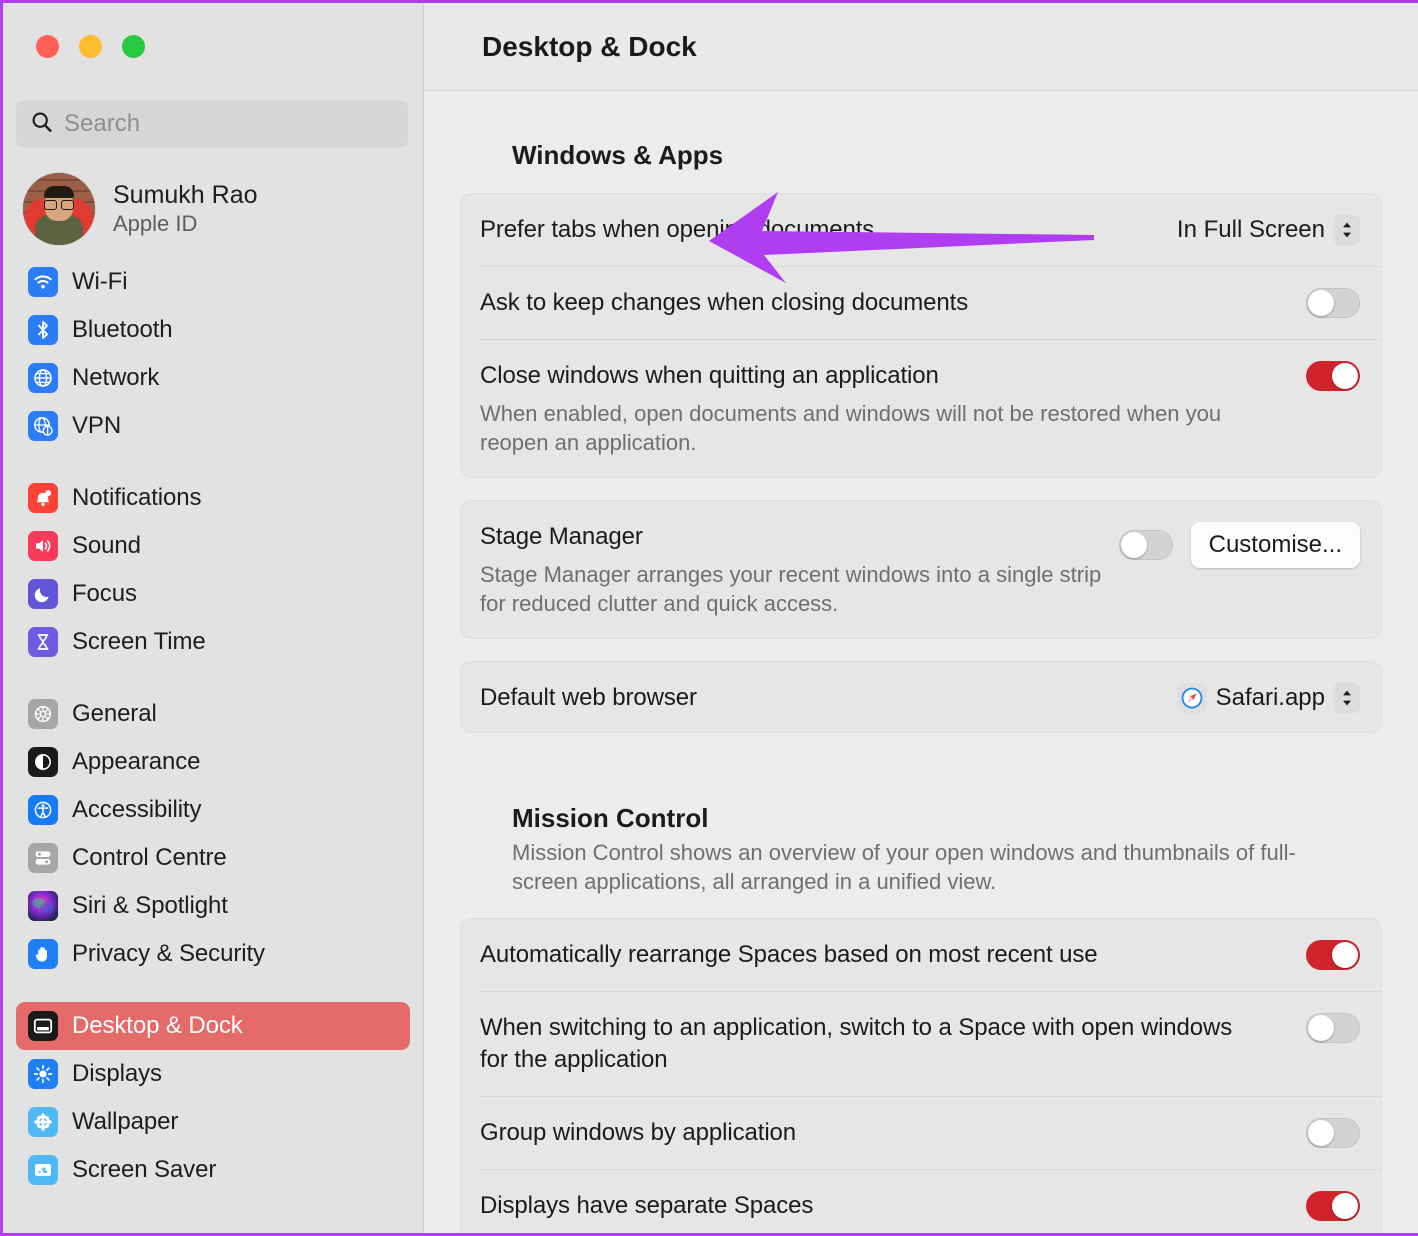 The image size is (1418, 1236). I want to click on sidebar-item-label: Network, so click(116, 377).